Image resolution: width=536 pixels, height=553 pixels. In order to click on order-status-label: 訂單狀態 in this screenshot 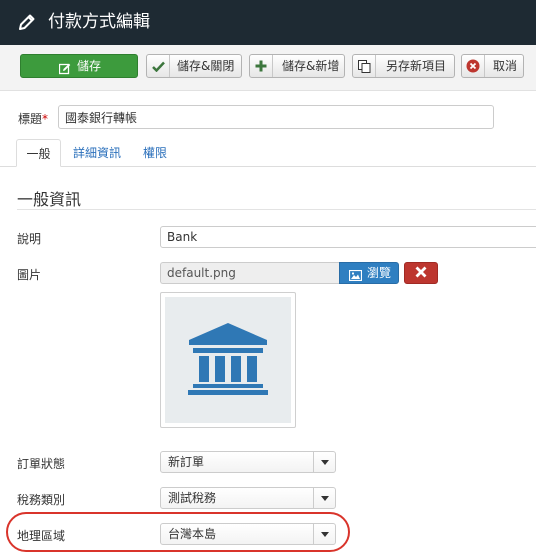, I will do `click(41, 464)`.